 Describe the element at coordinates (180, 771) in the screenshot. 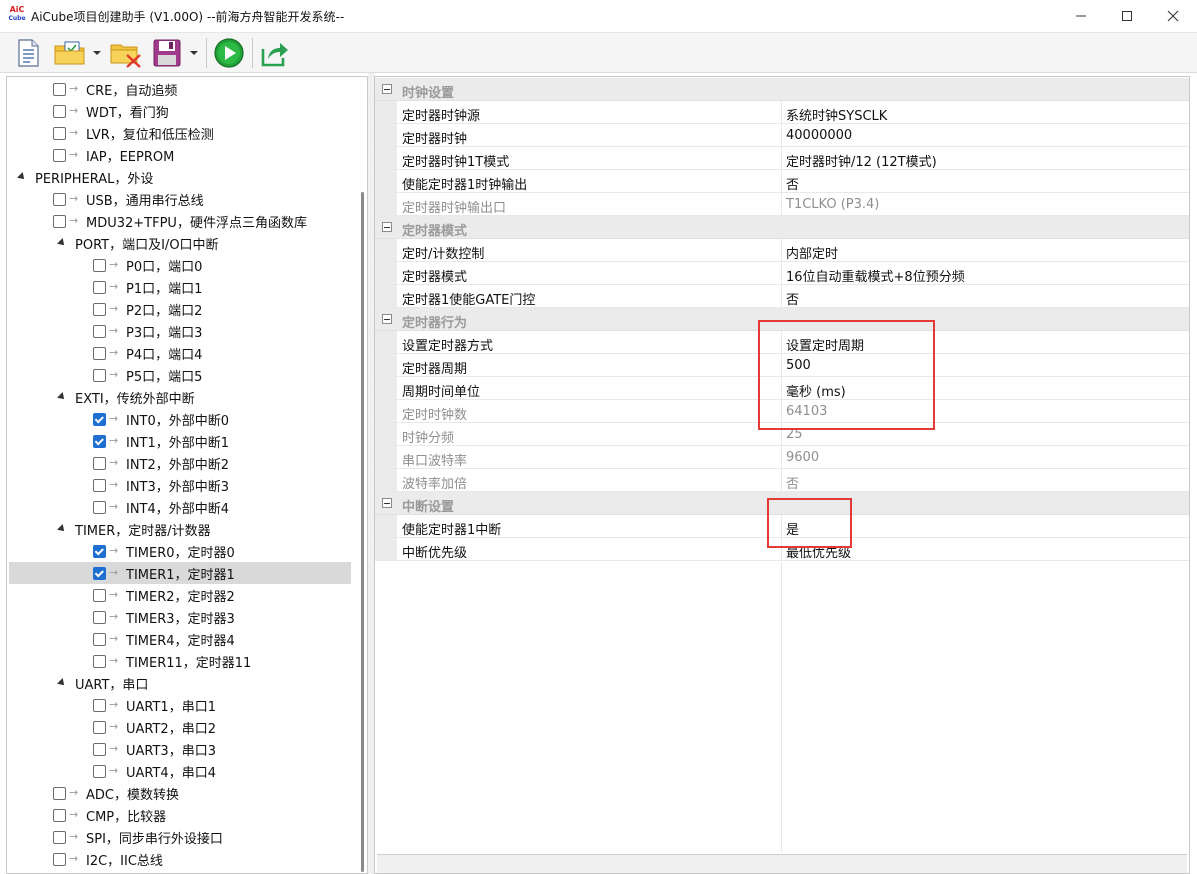

I see `tree-item: → UART4，串口4` at that location.